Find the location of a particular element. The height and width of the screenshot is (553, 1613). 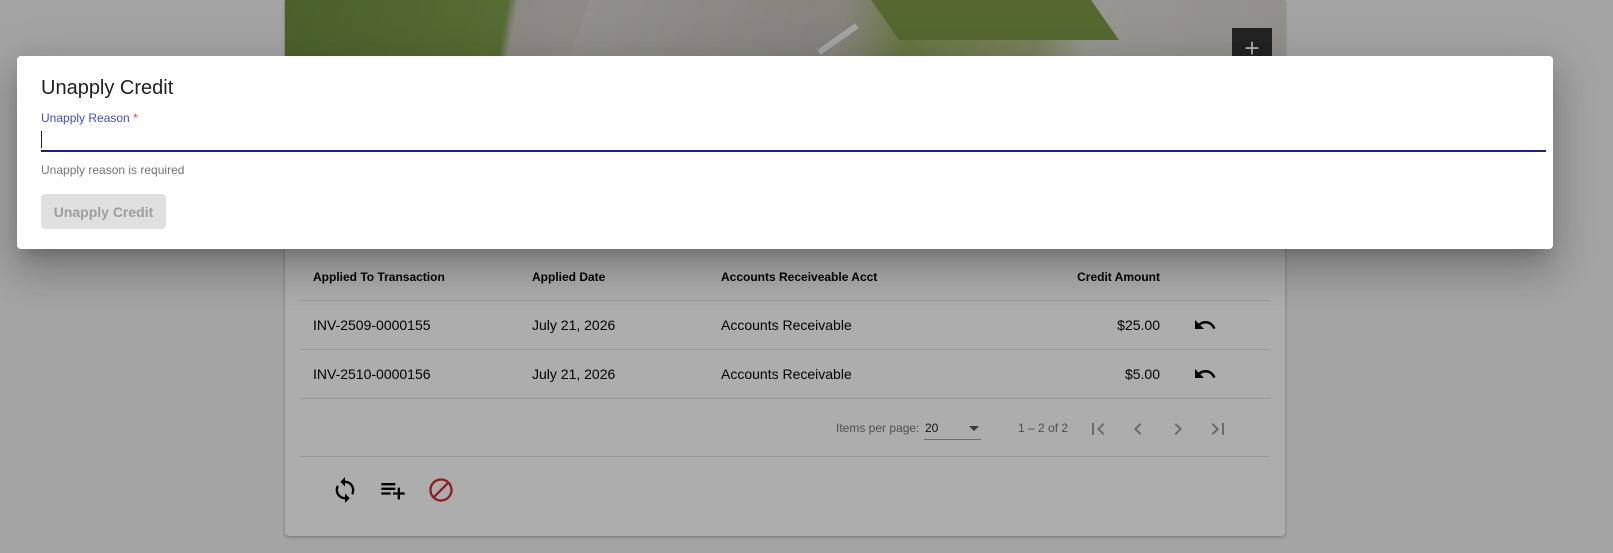

dialog-title: Unapply Credit is located at coordinates (107, 88).